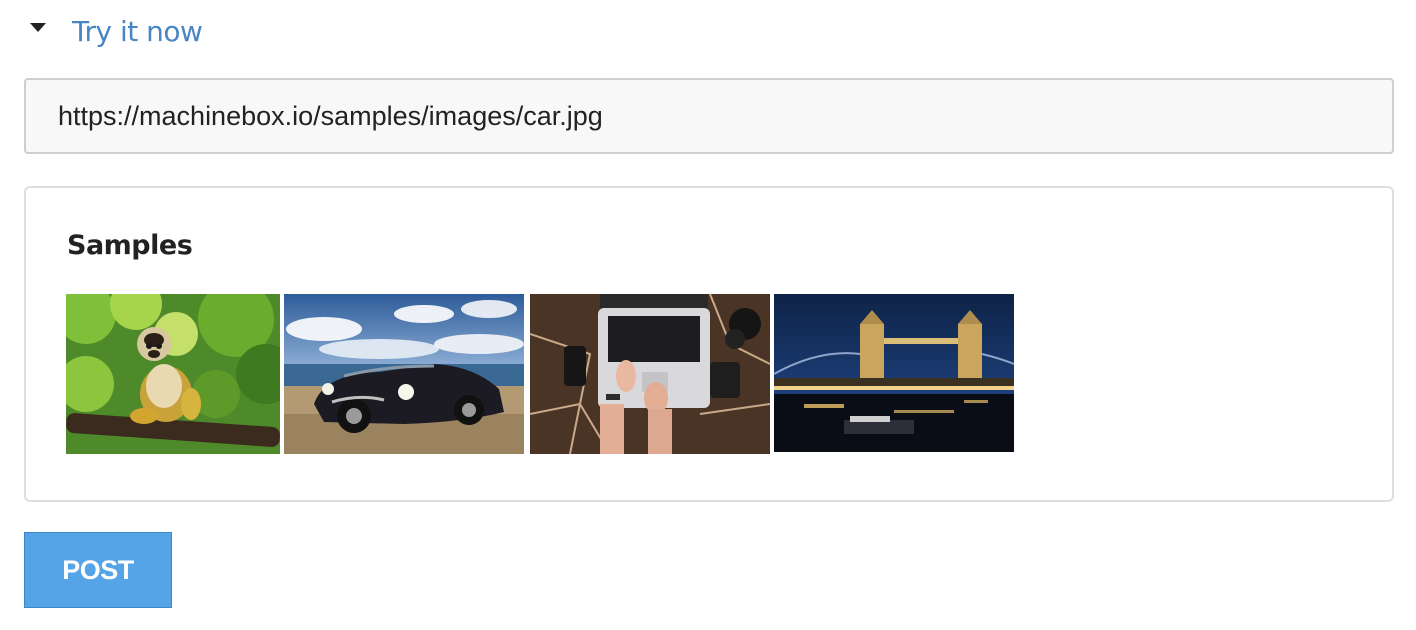  What do you see at coordinates (404, 374) in the screenshot?
I see `car-sample-image` at bounding box center [404, 374].